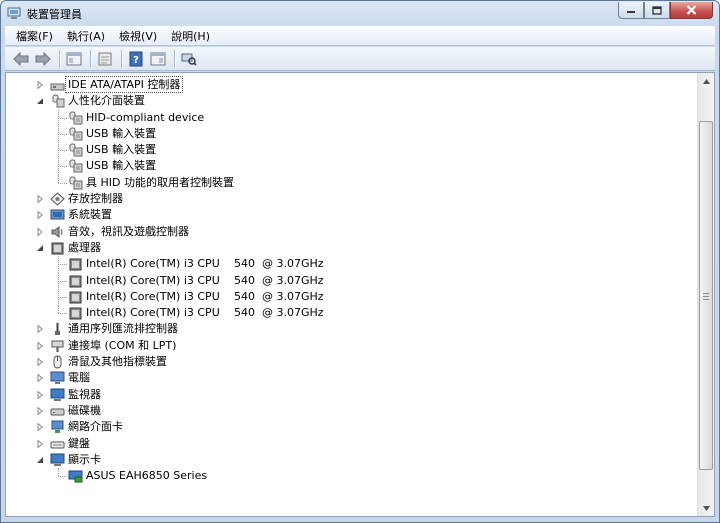 This screenshot has width=720, height=523. Describe the element at coordinates (34, 36) in the screenshot. I see `menu-file: 檔案(F)` at that location.